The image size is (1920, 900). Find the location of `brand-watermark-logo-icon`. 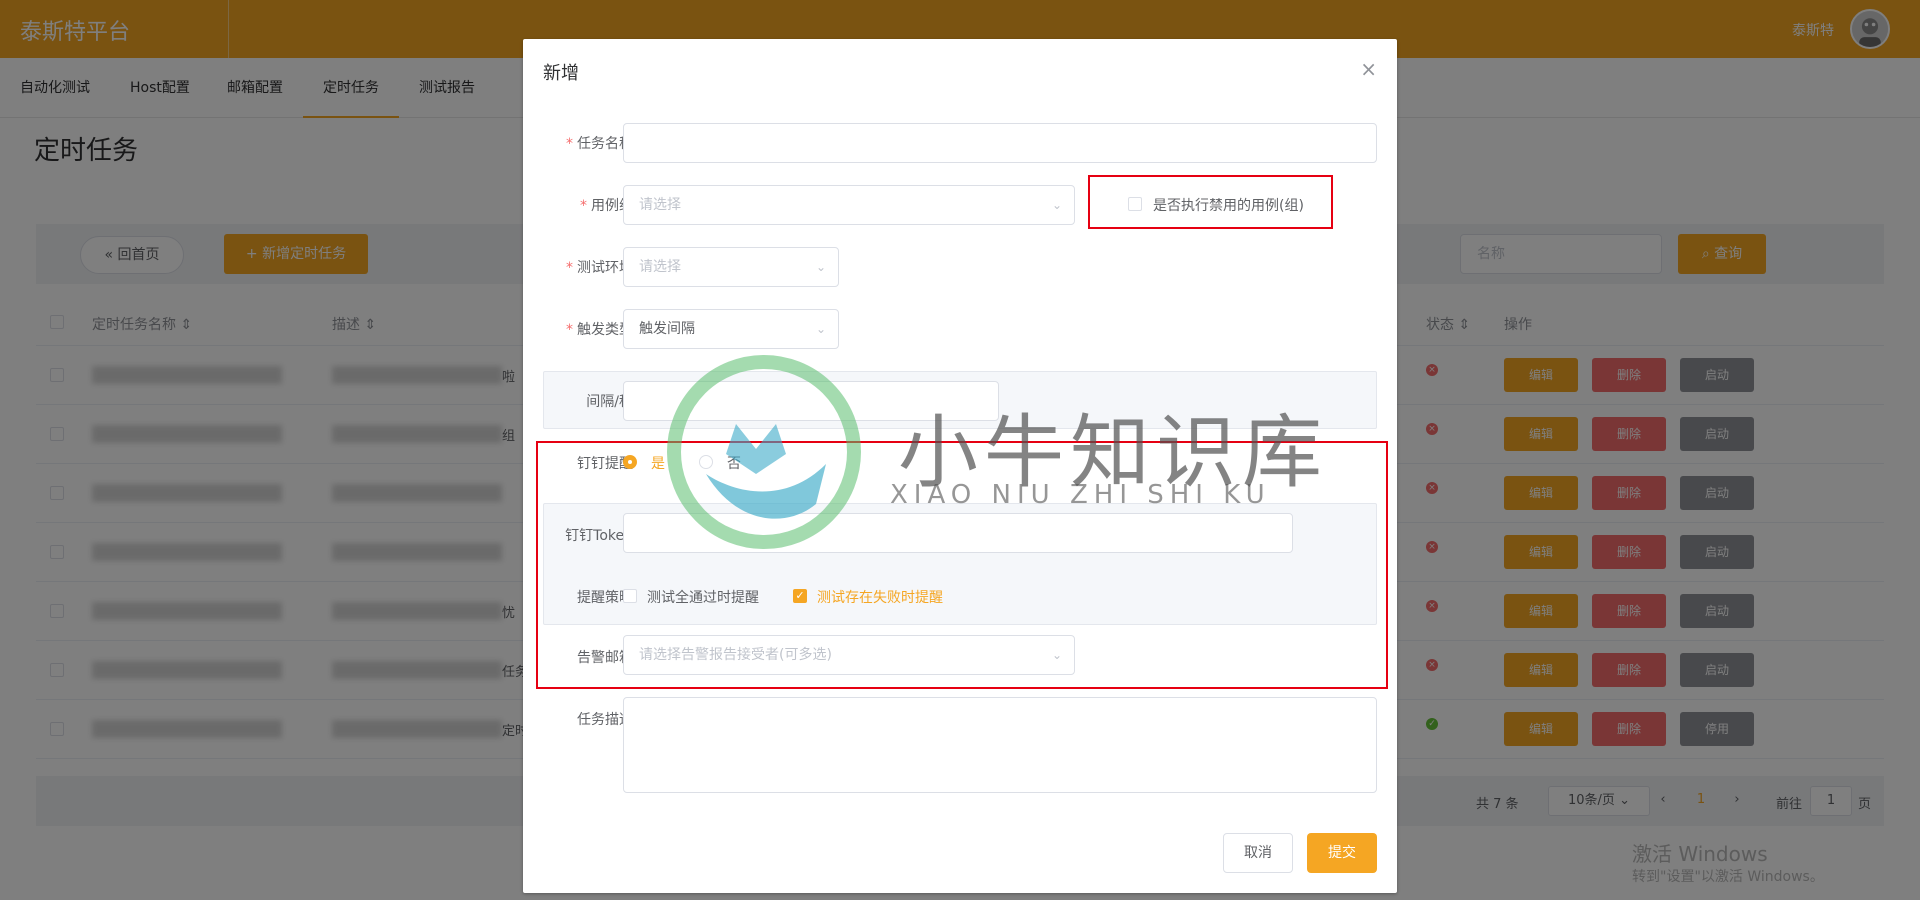

brand-watermark-logo-icon is located at coordinates (764, 452).